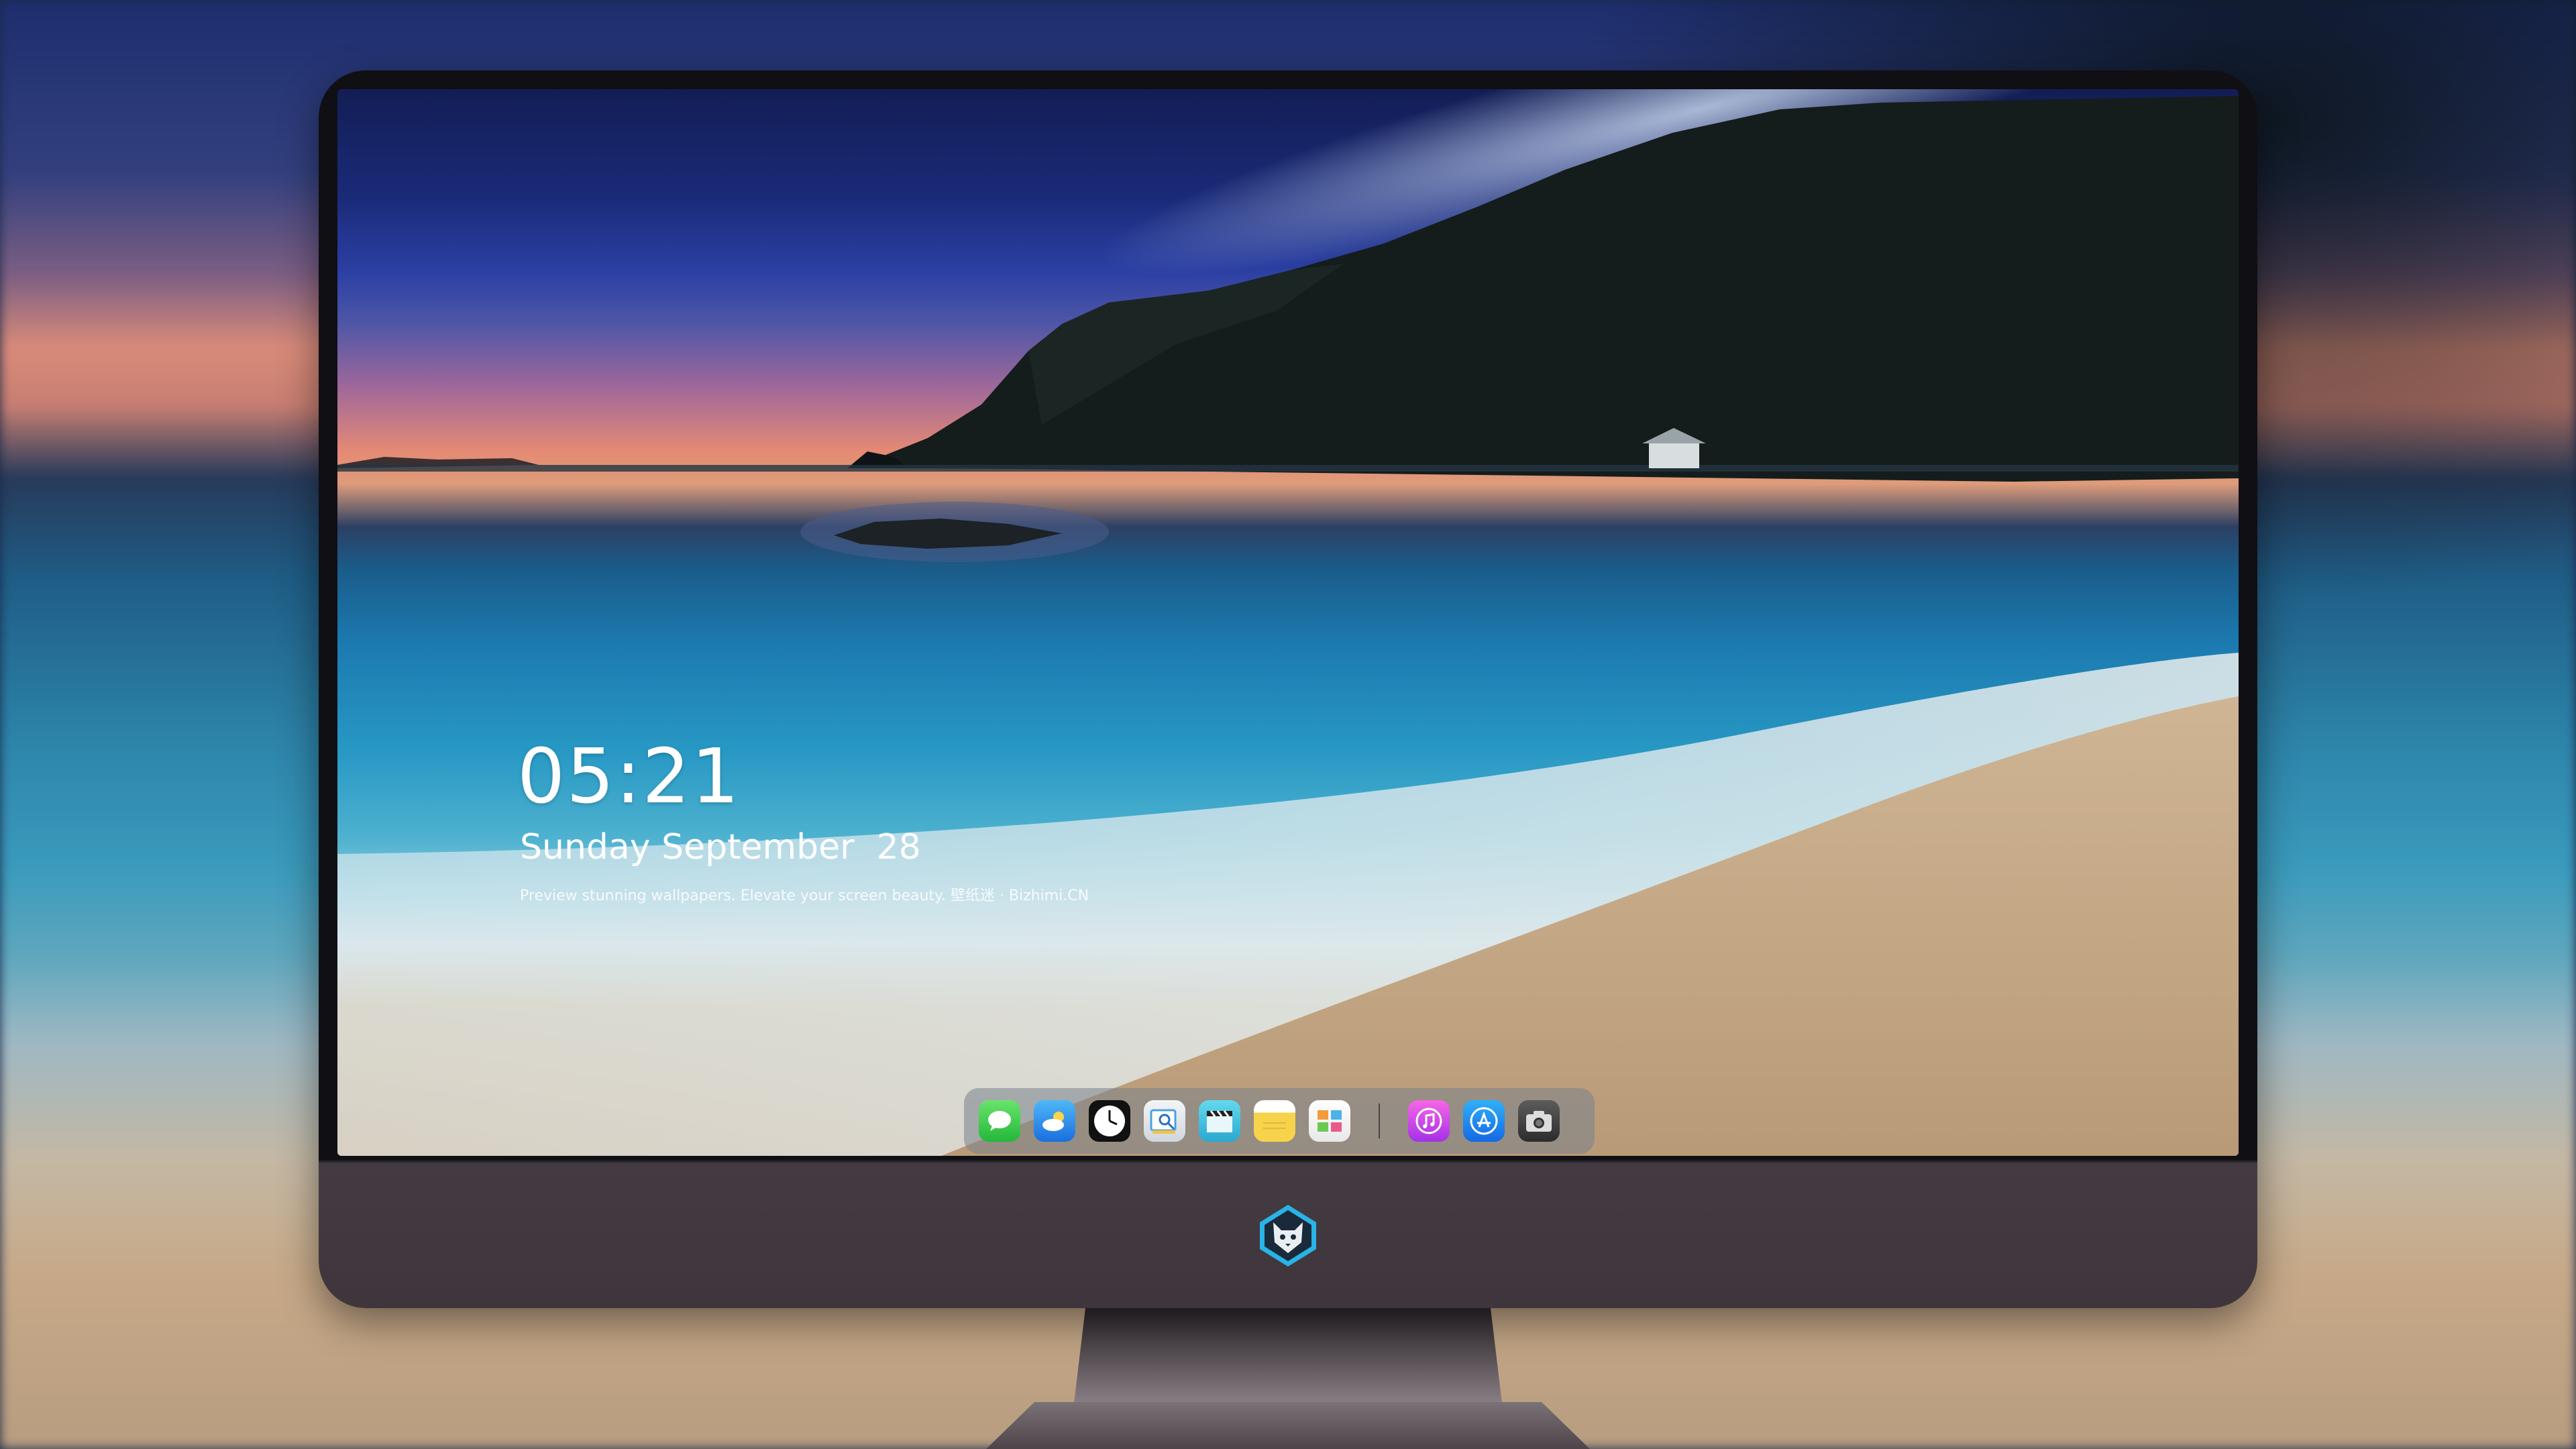  What do you see at coordinates (720, 847) in the screenshot?
I see `lock-screen-date: Sunday September 28` at bounding box center [720, 847].